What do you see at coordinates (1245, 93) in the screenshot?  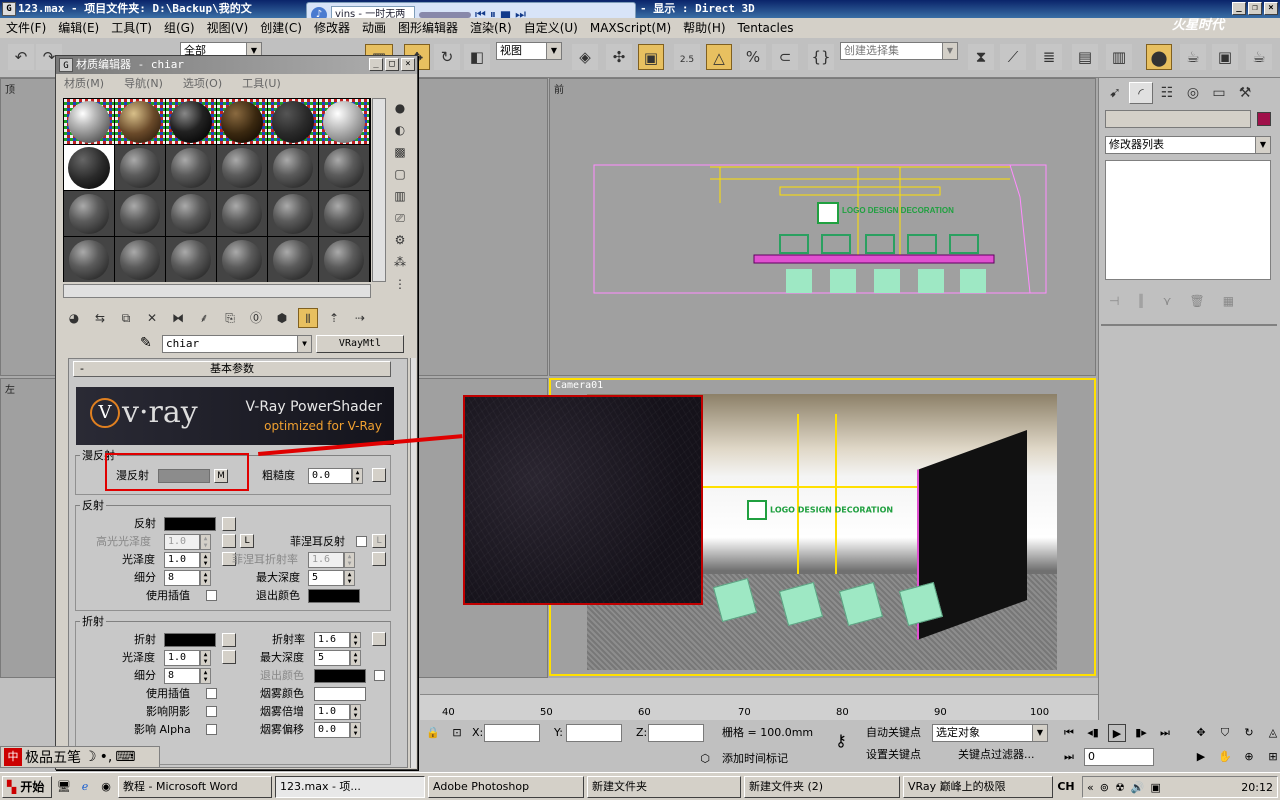 I see `utilities-tab-icon: ⚒` at bounding box center [1245, 93].